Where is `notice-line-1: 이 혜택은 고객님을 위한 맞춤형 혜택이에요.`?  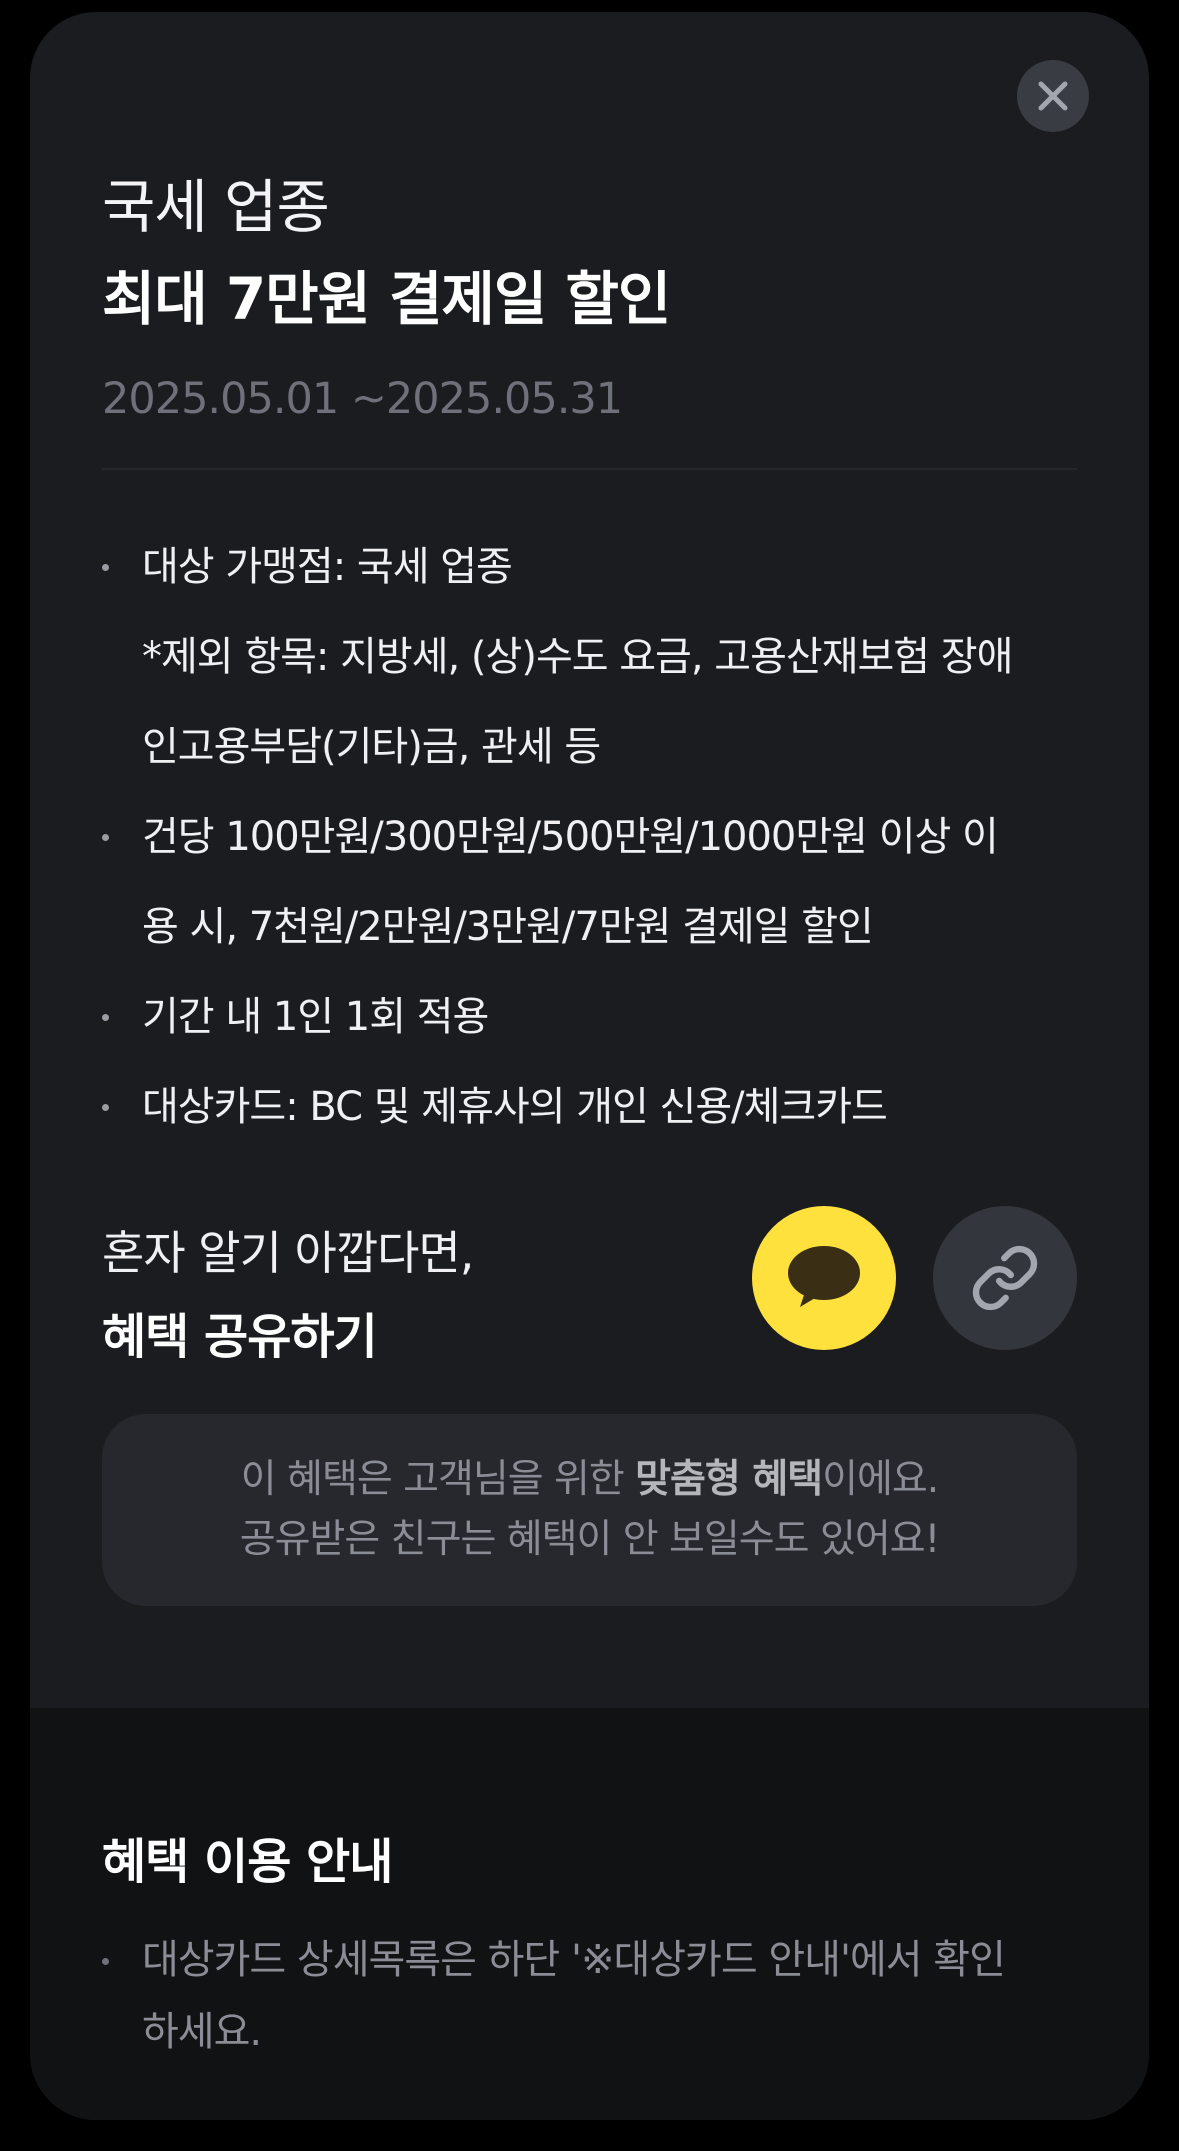
notice-line-1: 이 혜택은 고객님을 위한 맞춤형 혜택이에요. is located at coordinates (589, 1480).